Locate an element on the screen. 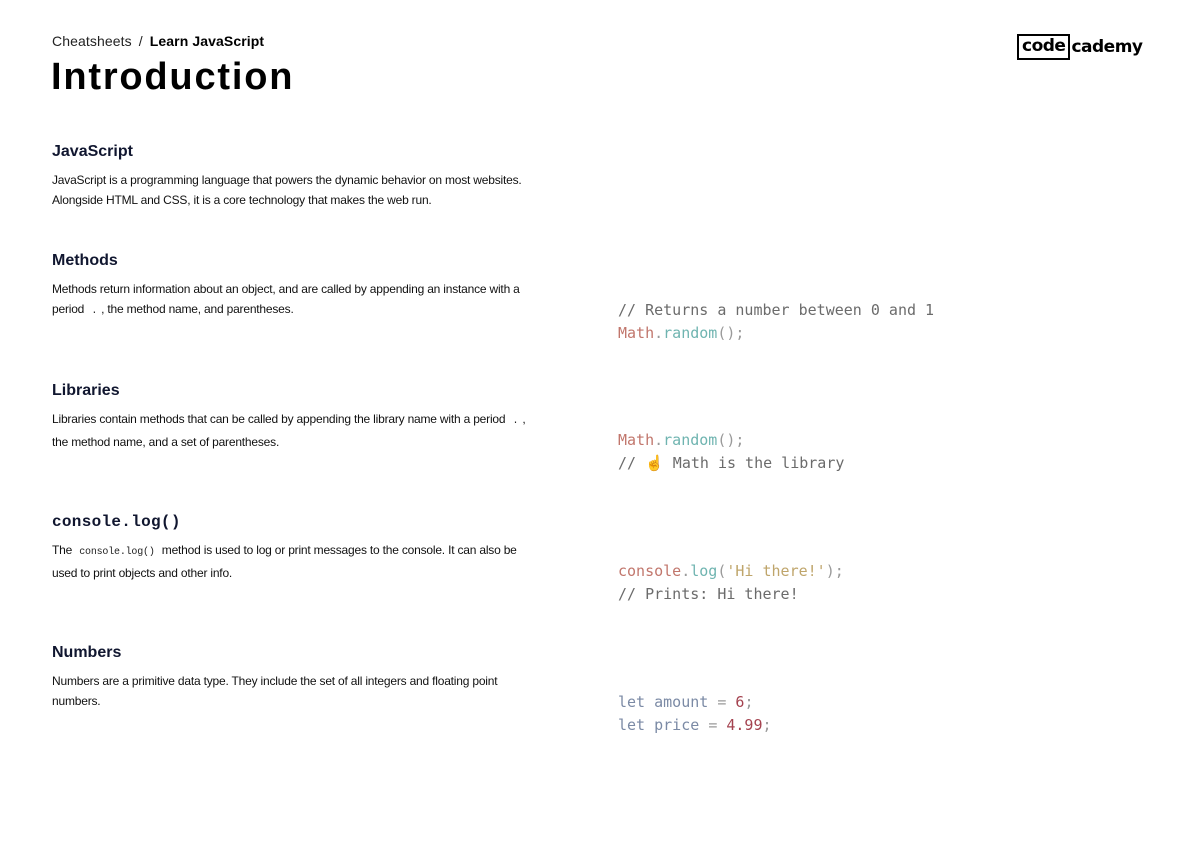  code-paren-close: ) is located at coordinates (830, 571).